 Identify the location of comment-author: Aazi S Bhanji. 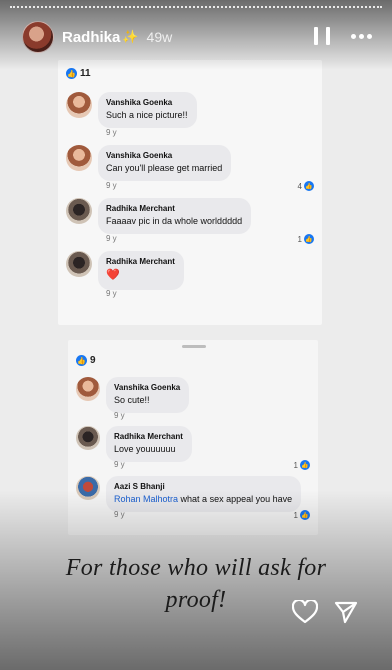
(139, 486).